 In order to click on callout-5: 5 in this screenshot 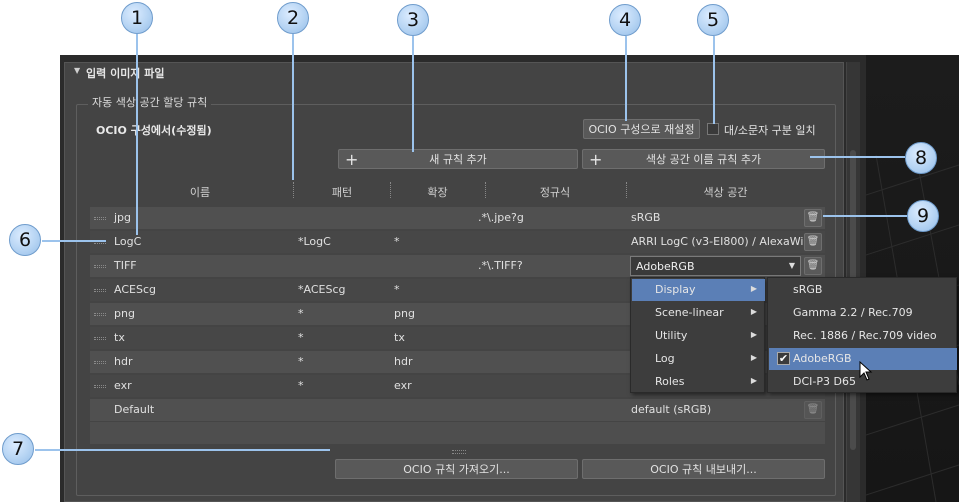, I will do `click(713, 20)`.